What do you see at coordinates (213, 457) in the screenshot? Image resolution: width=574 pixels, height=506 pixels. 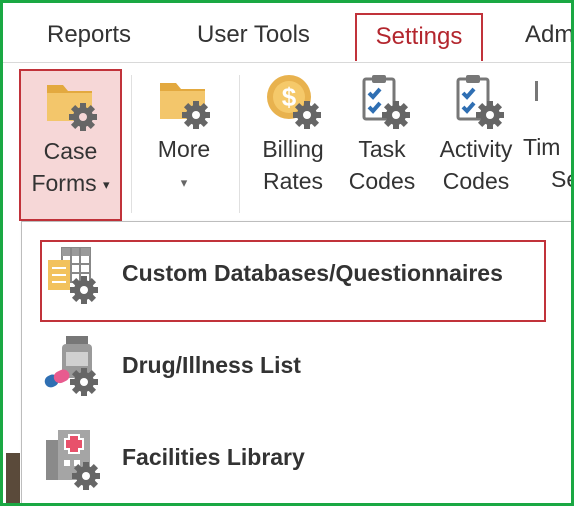 I see `menu-item-label: Facilities Library` at bounding box center [213, 457].